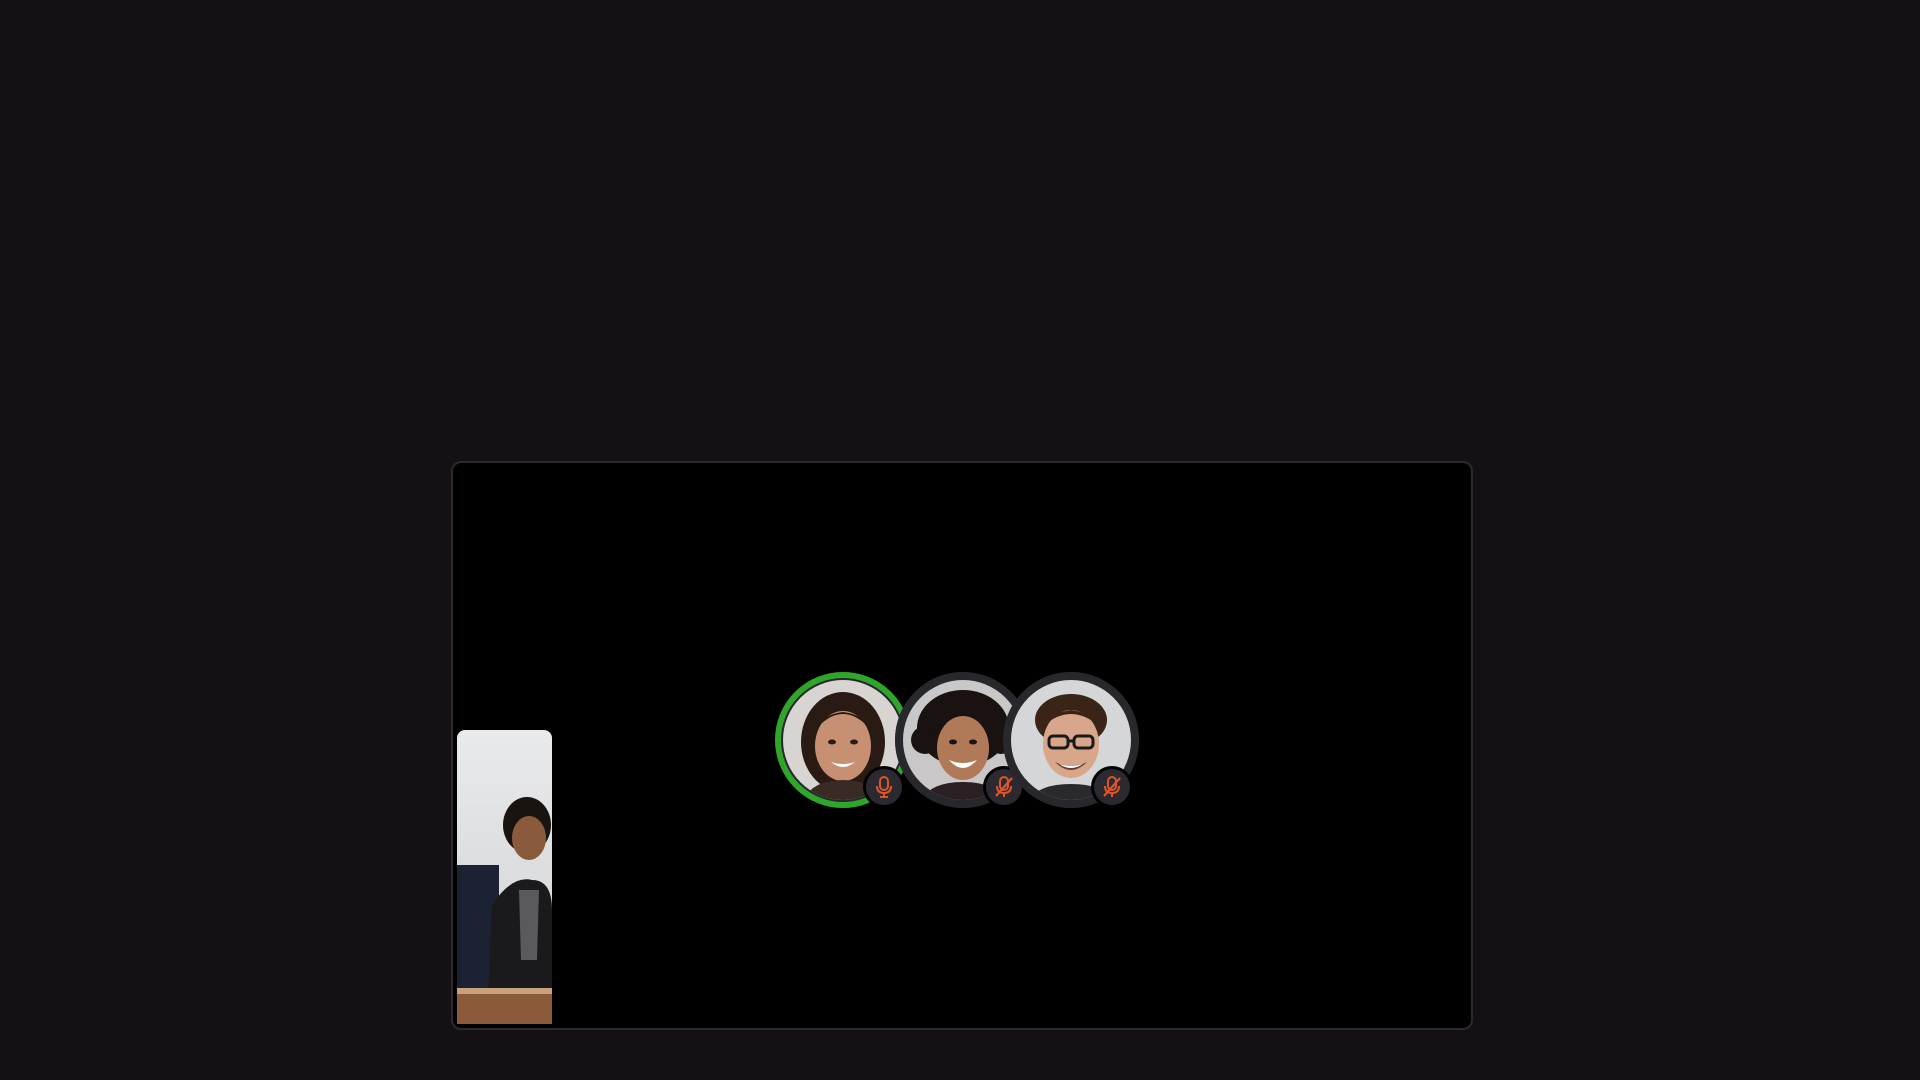 This screenshot has width=1920, height=1080. What do you see at coordinates (1112, 787) in the screenshot?
I see `mic-off-icon` at bounding box center [1112, 787].